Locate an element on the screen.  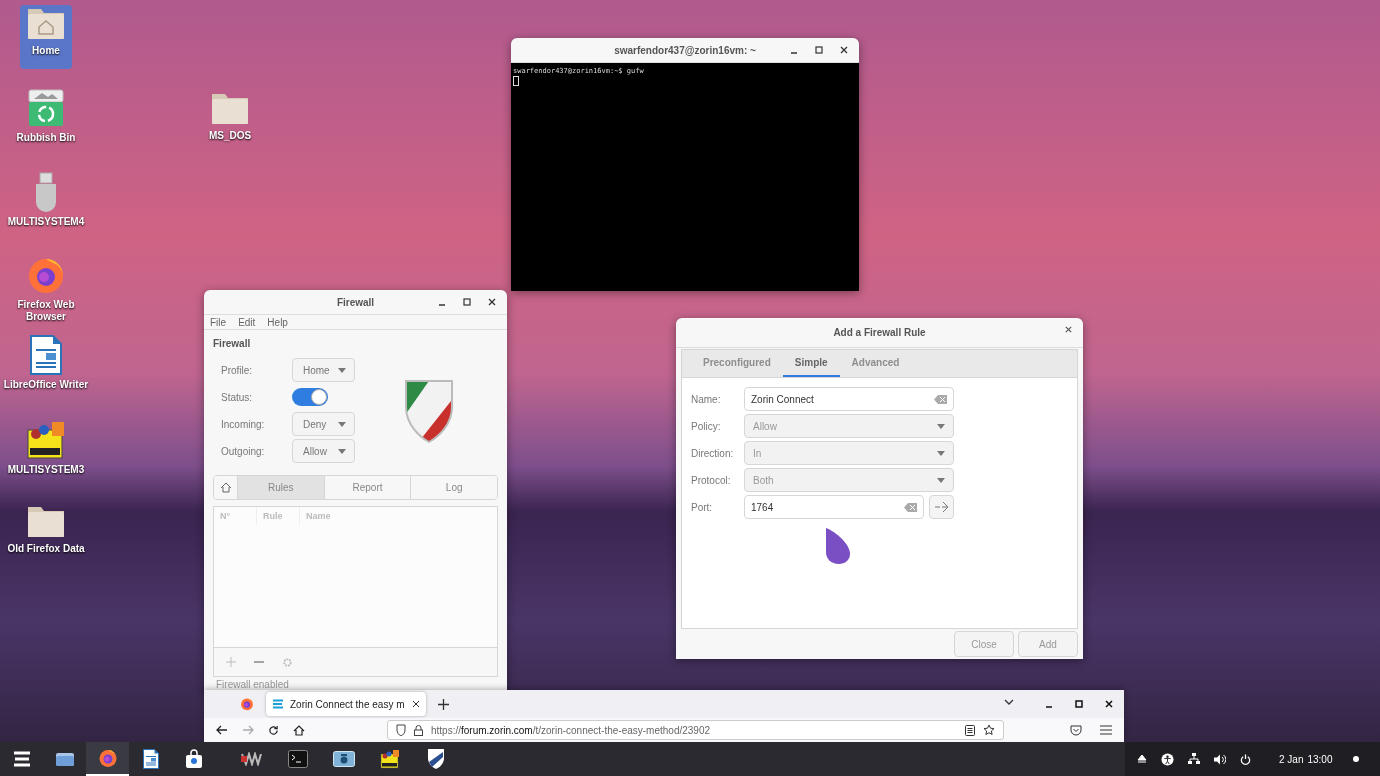
desktop-icon-label: LibreOffice Writer is located at coordinates (46, 385).